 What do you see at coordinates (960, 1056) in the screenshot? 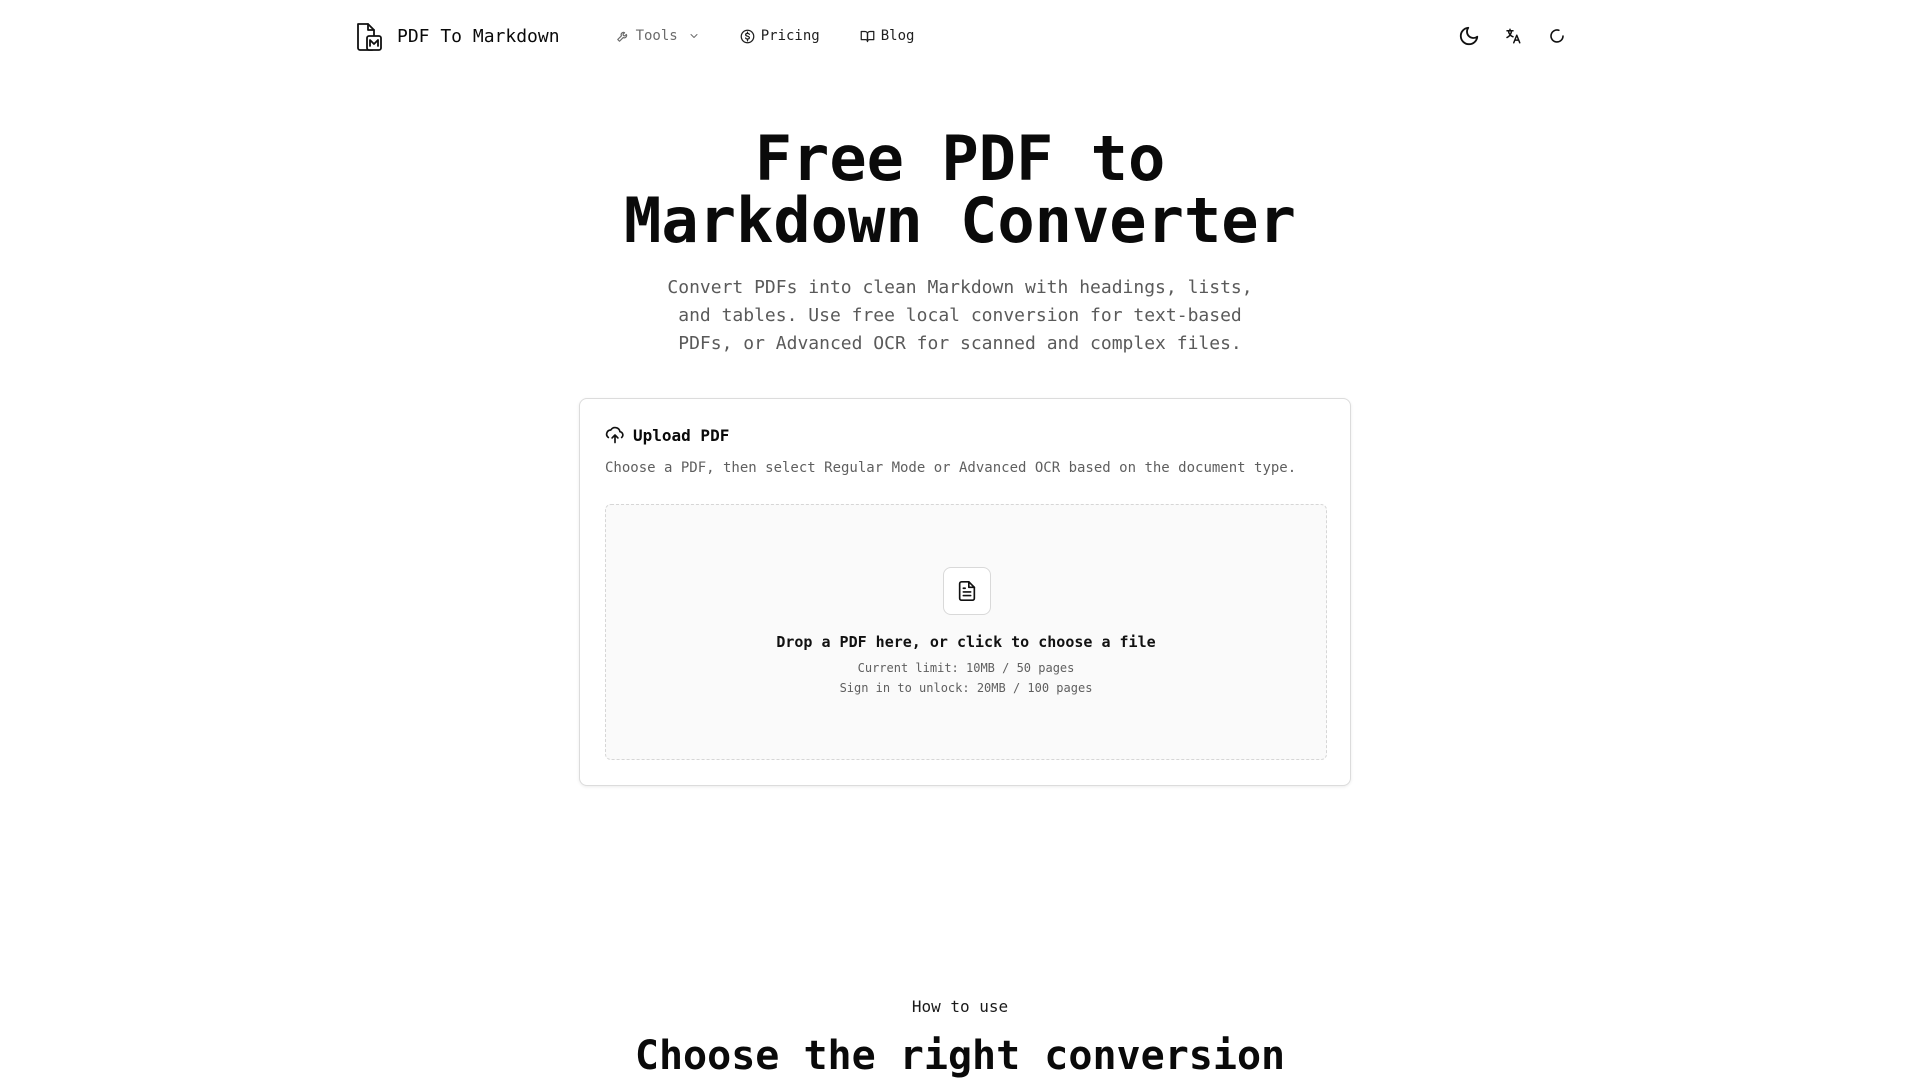
I see `how-to-use-title: Choose the right conversion` at bounding box center [960, 1056].